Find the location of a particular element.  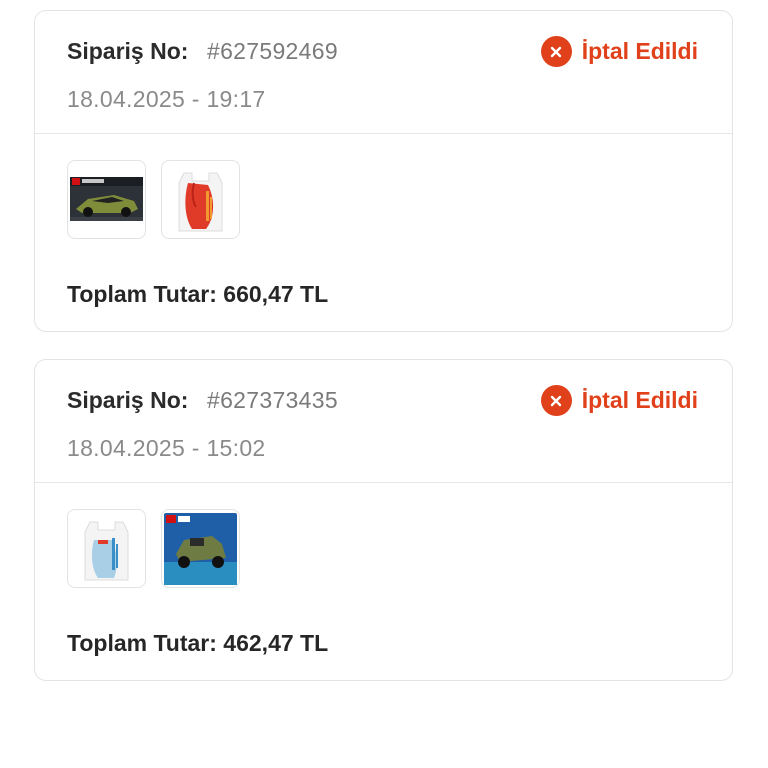

order-total: Toplam Tutar: 462,47 TL is located at coordinates (198, 643).